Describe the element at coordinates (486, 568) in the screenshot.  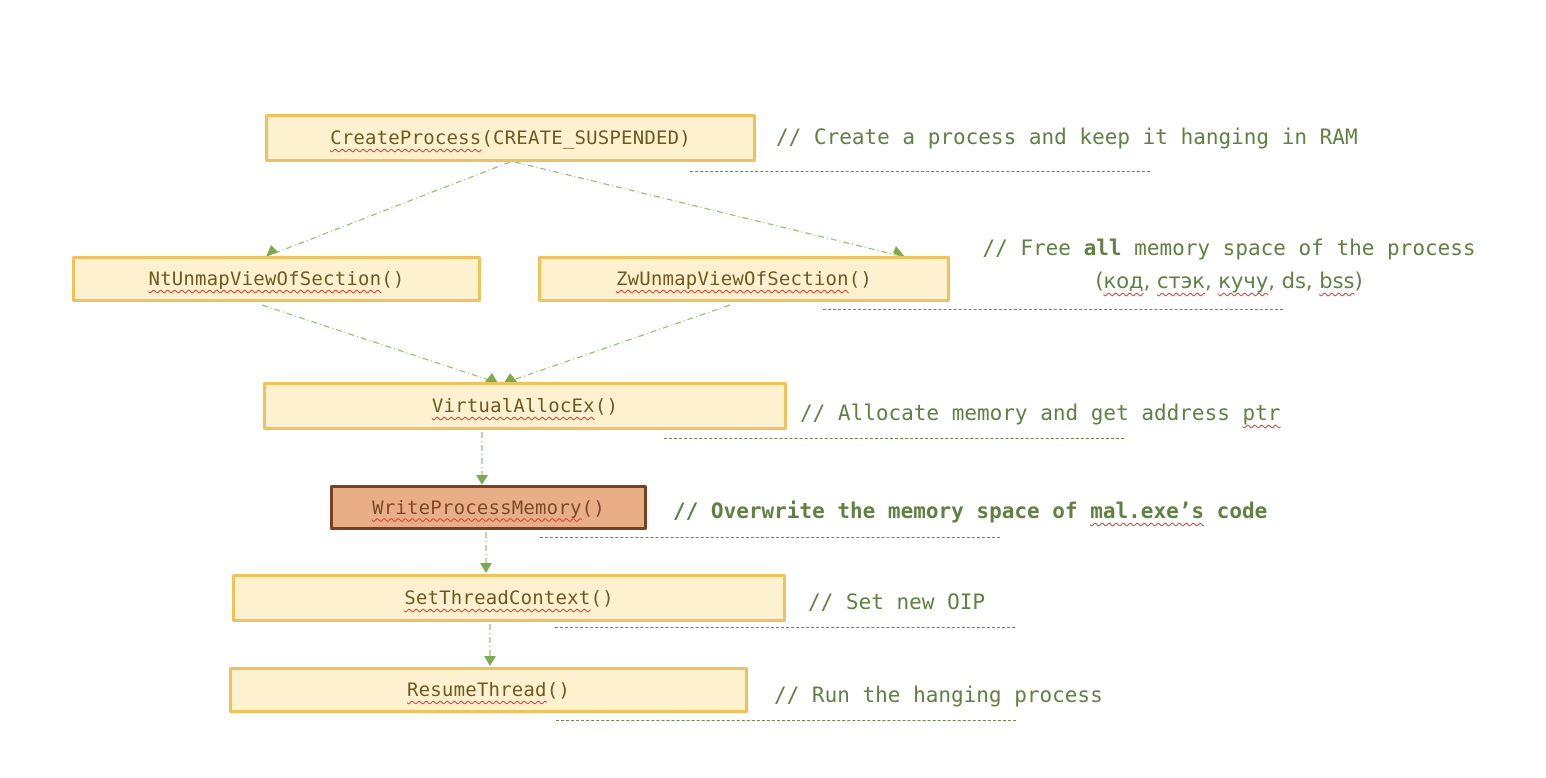
I see `arrowhead-set` at that location.